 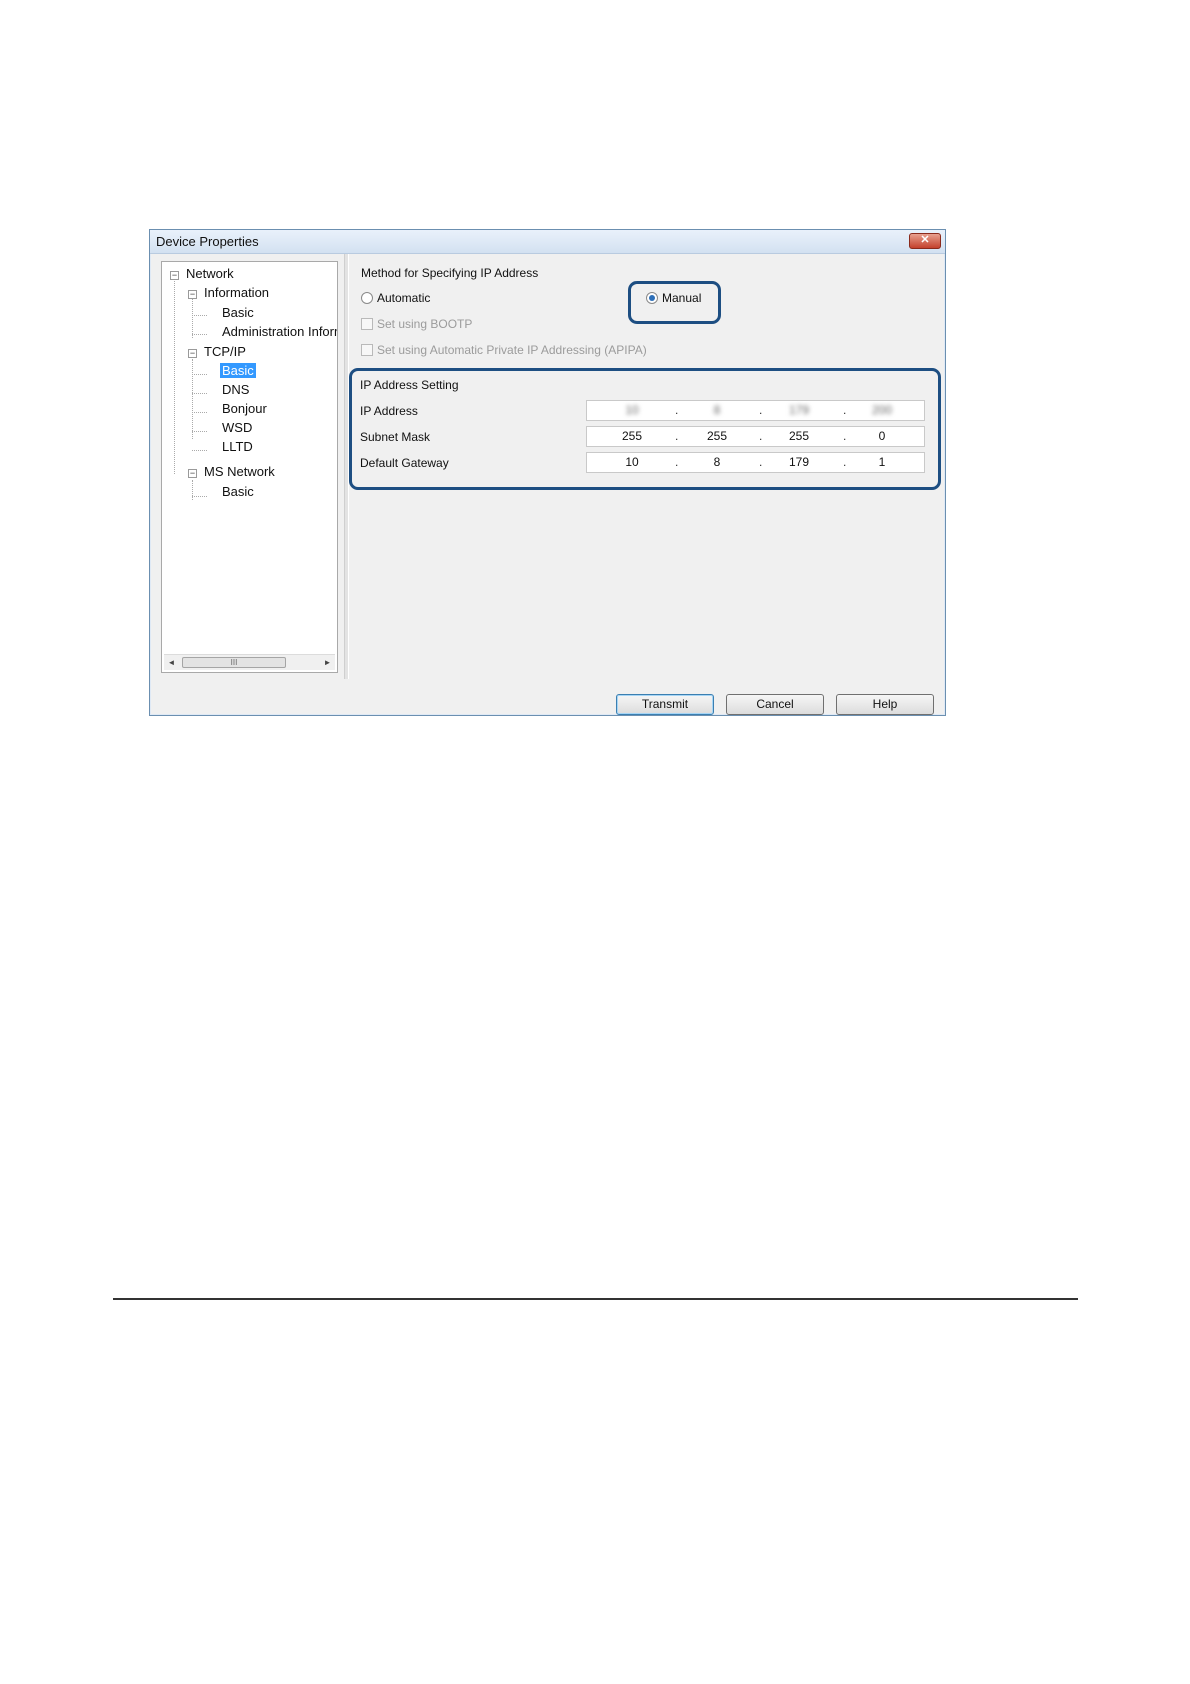 What do you see at coordinates (450, 273) in the screenshot?
I see `method-section-label: Method for Specifying IP Address` at bounding box center [450, 273].